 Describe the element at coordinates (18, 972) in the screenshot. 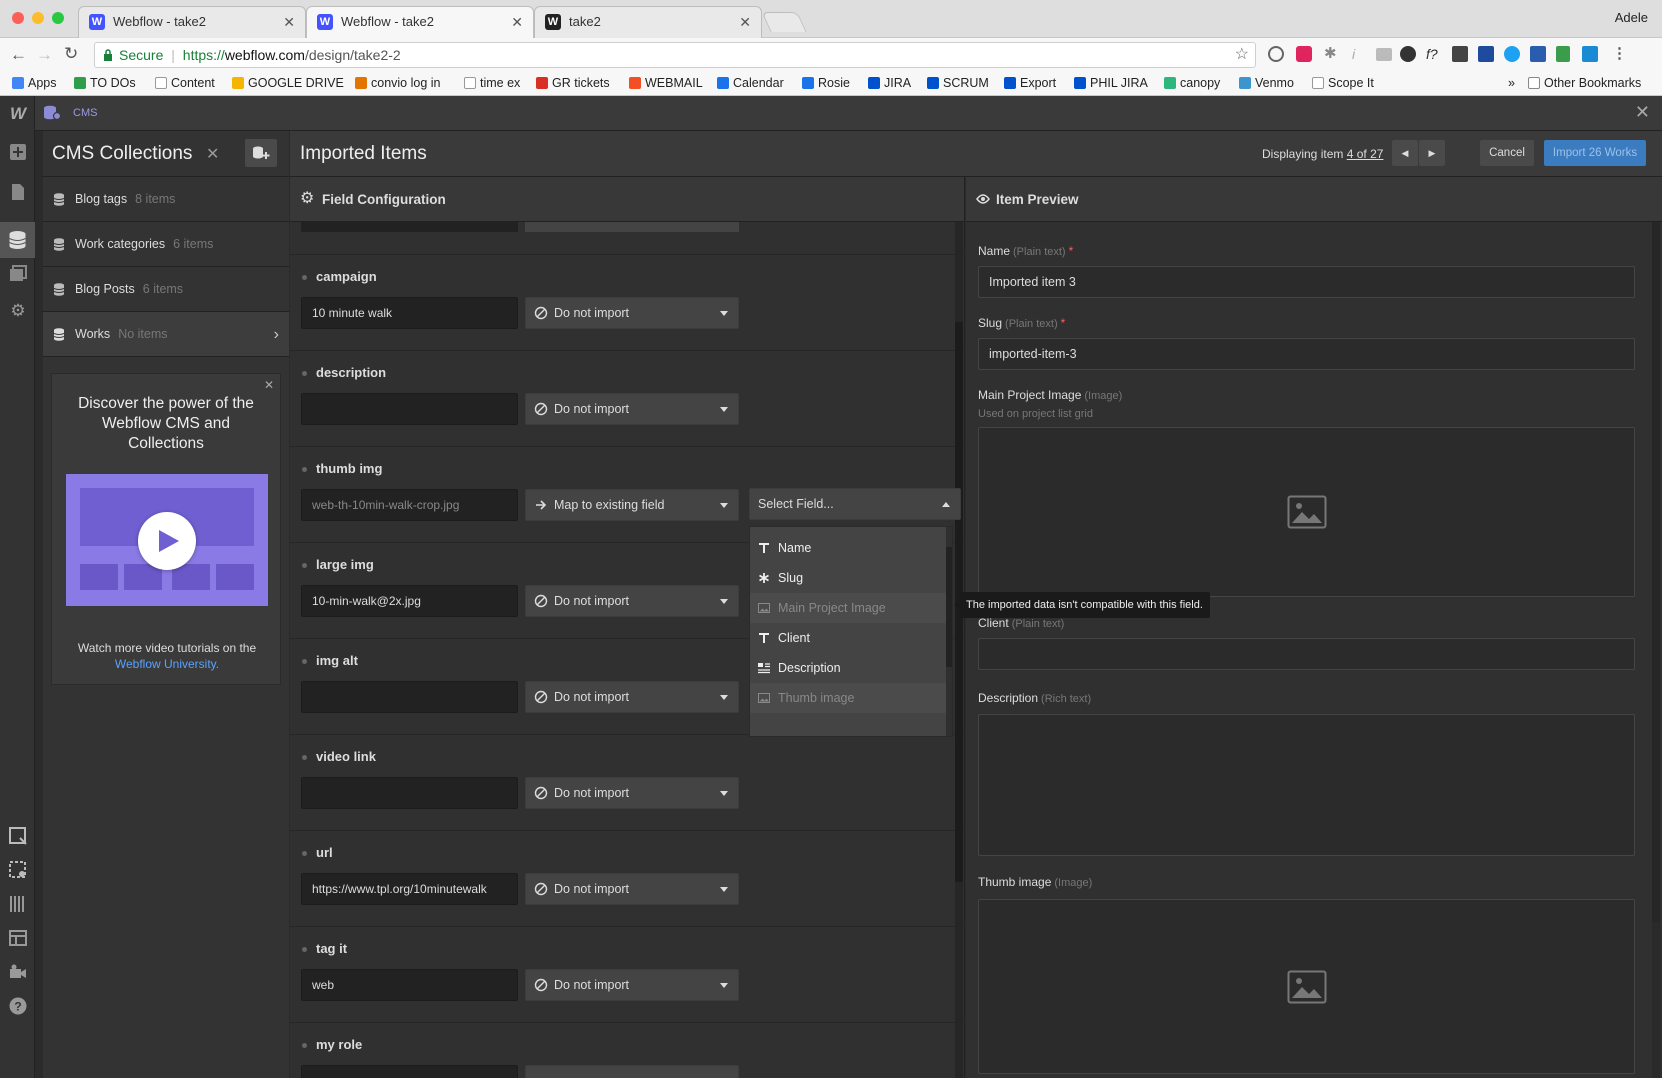

I see `video-tutorials-icon` at that location.